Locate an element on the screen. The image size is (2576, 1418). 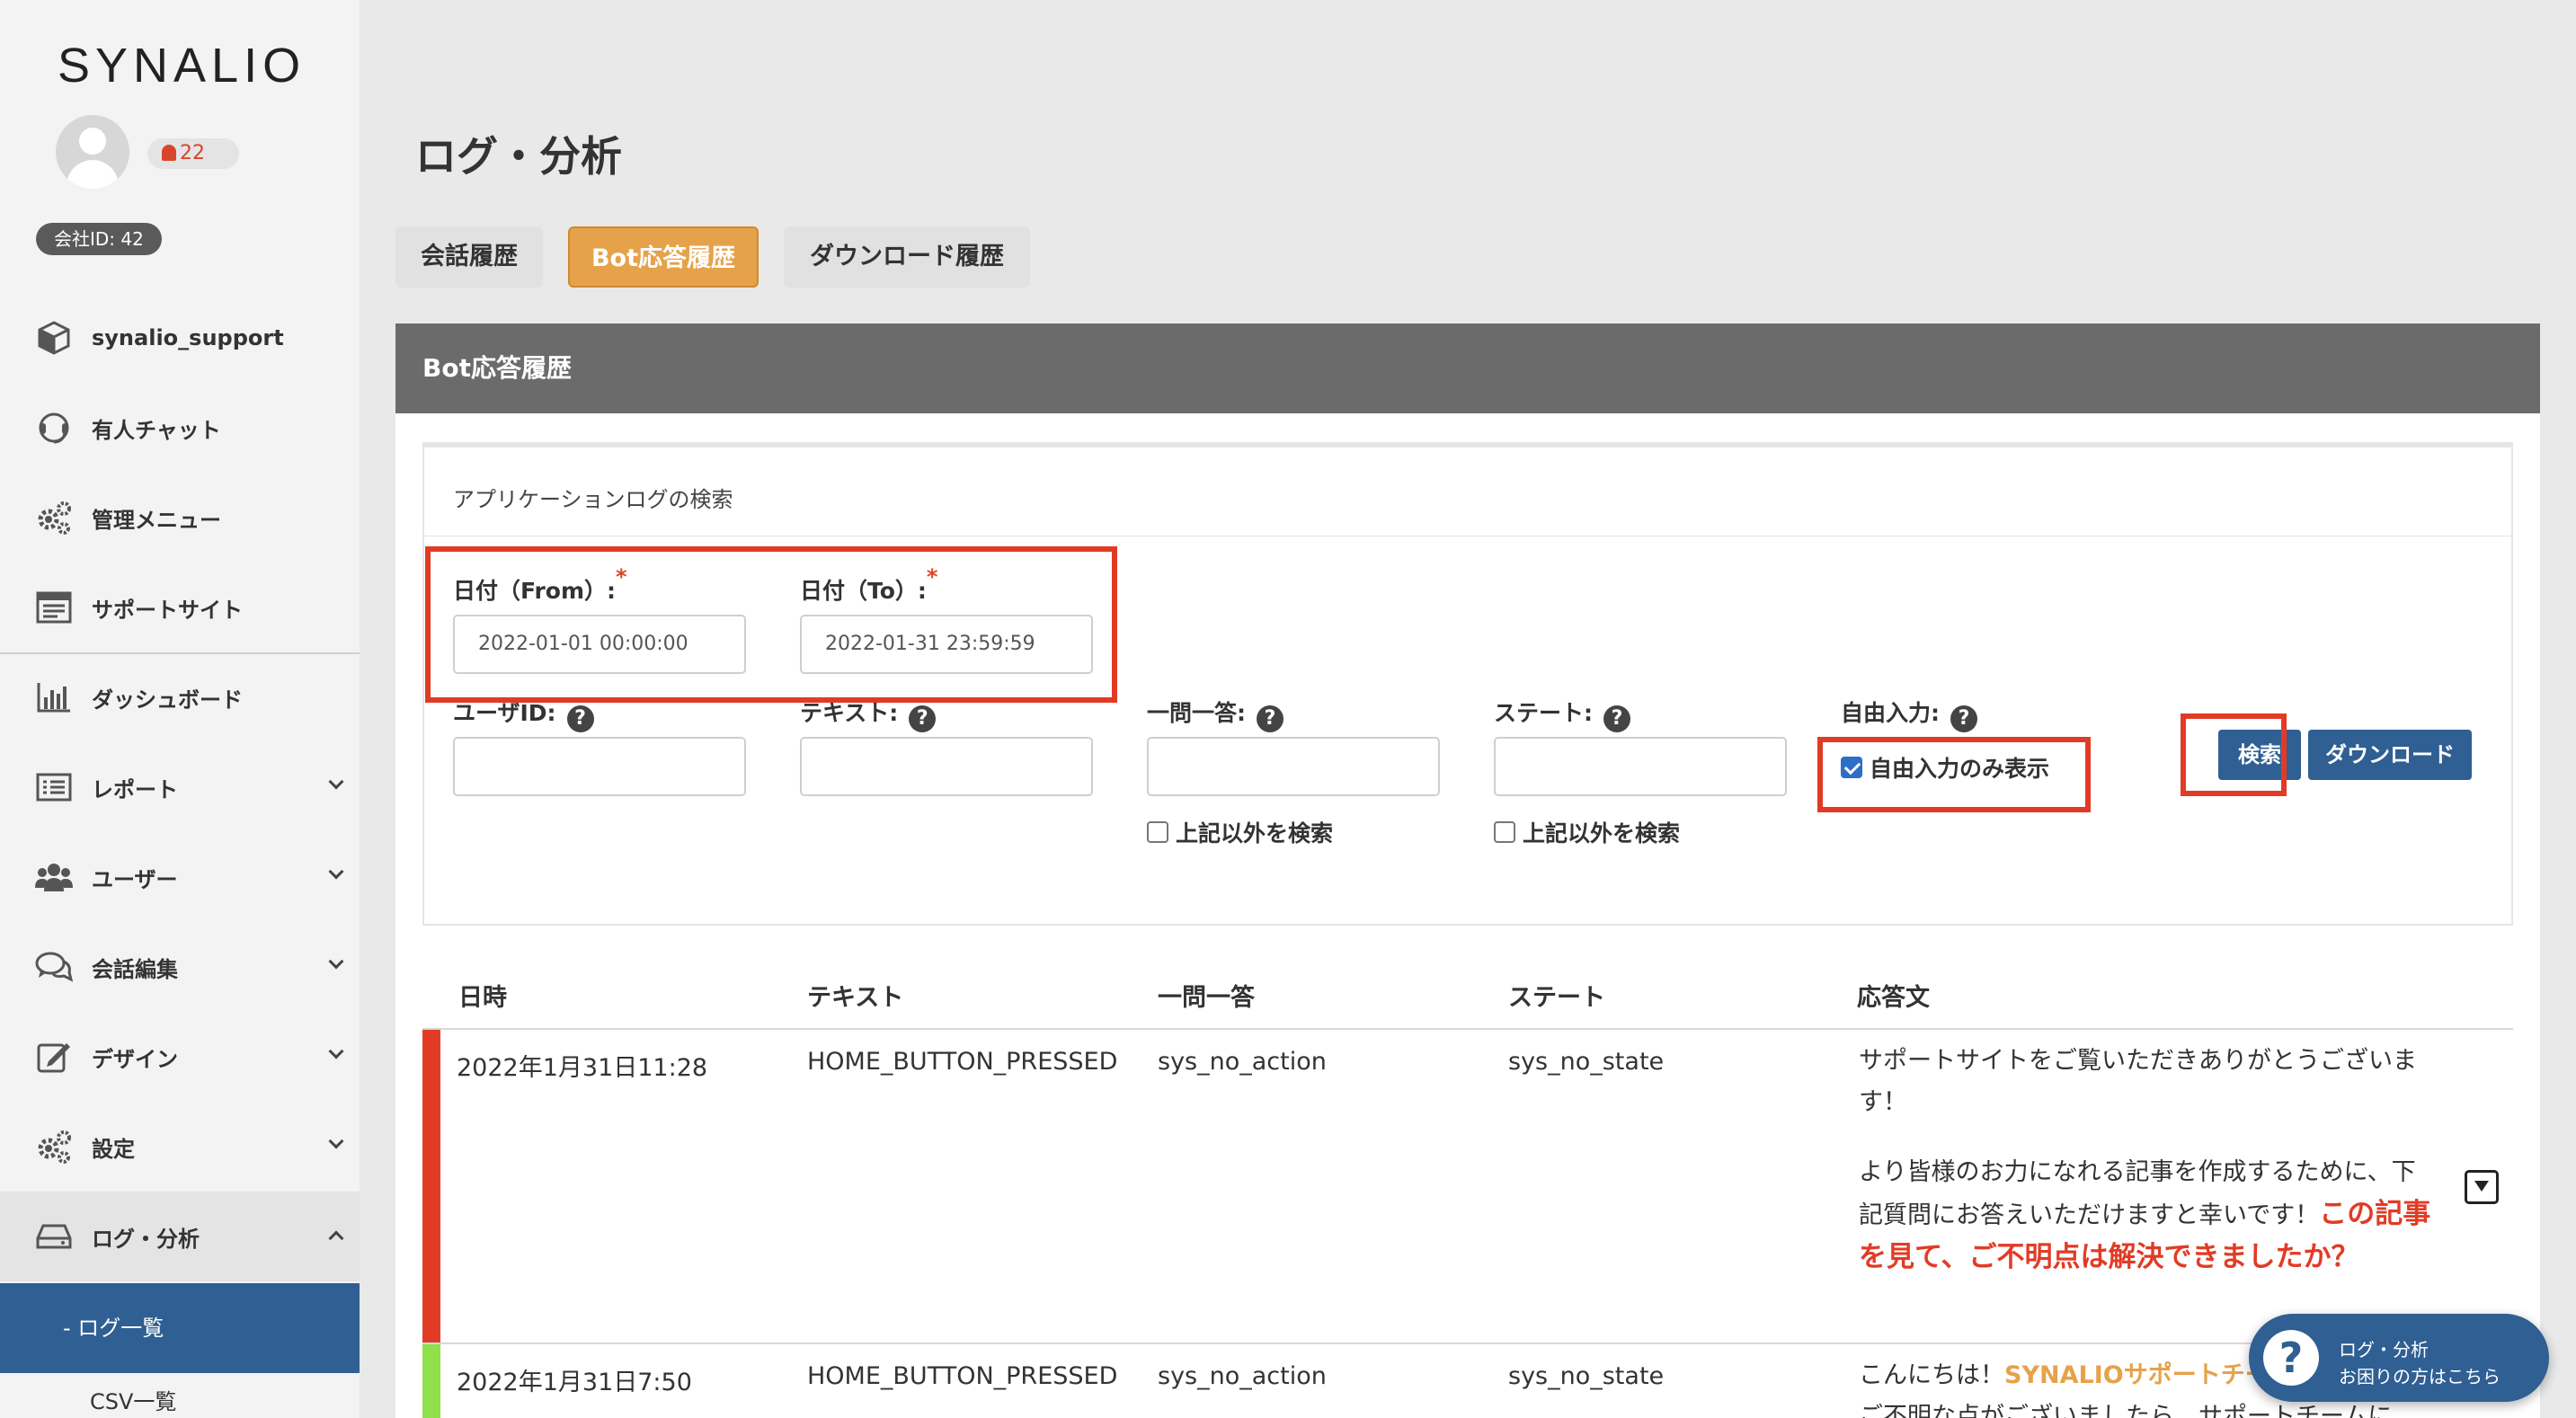
company-id-badge: 会社ID: 42 is located at coordinates (99, 239).